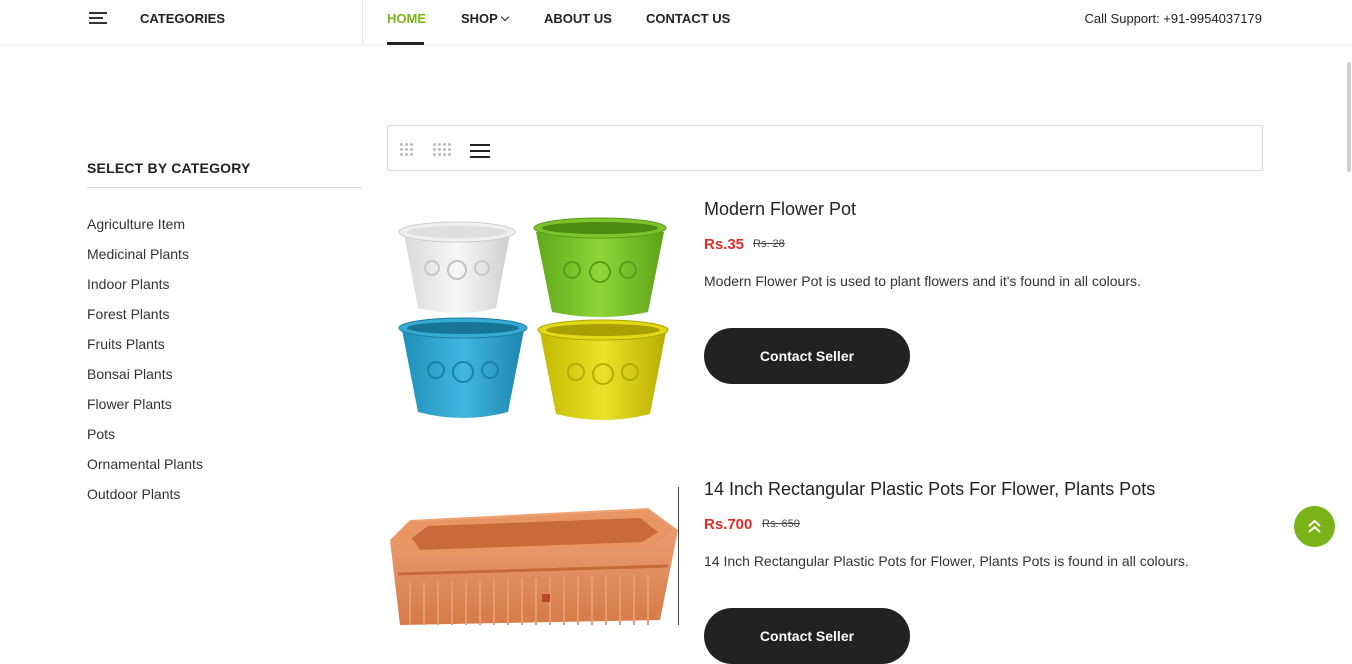 This screenshot has height=664, width=1352. Describe the element at coordinates (145, 291) in the screenshot. I see `category-item-indoor: Indoor Plants` at that location.